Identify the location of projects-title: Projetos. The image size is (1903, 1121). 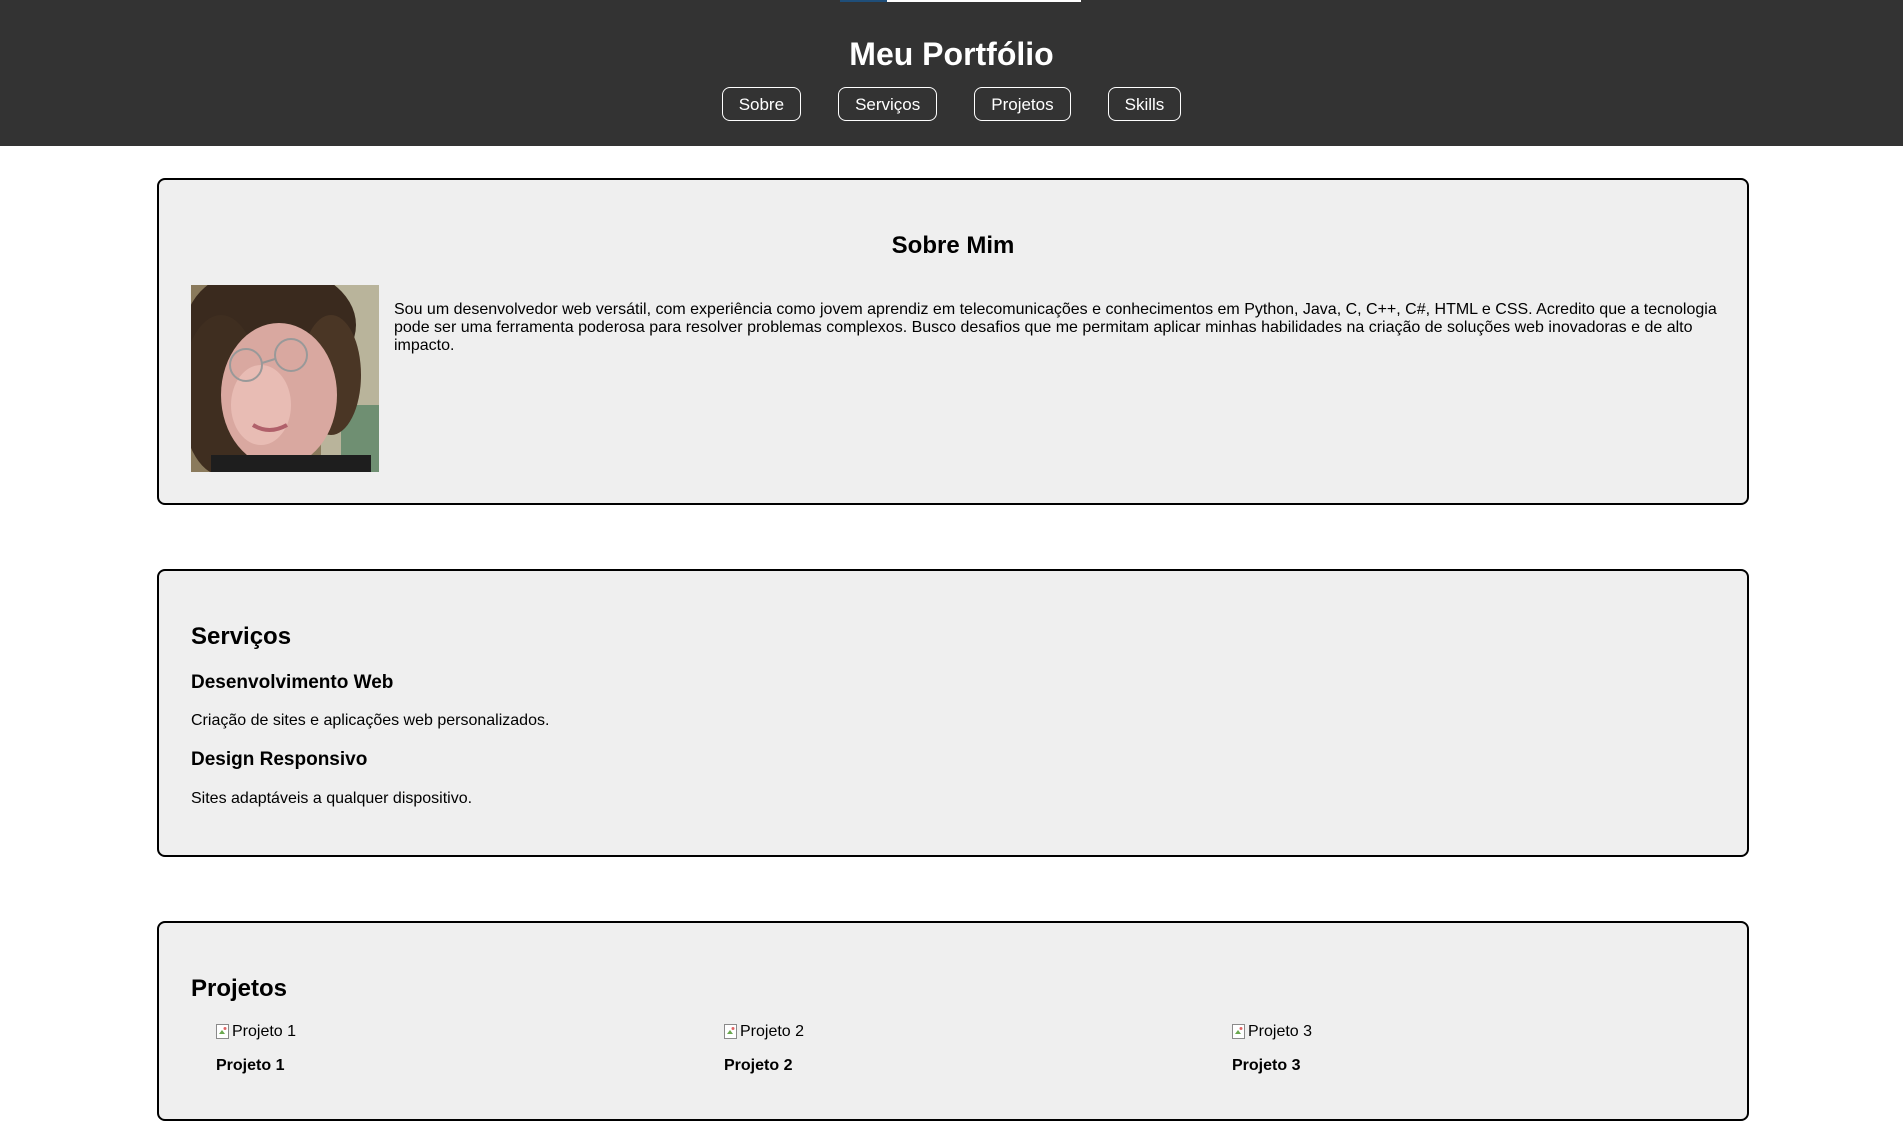
(239, 988).